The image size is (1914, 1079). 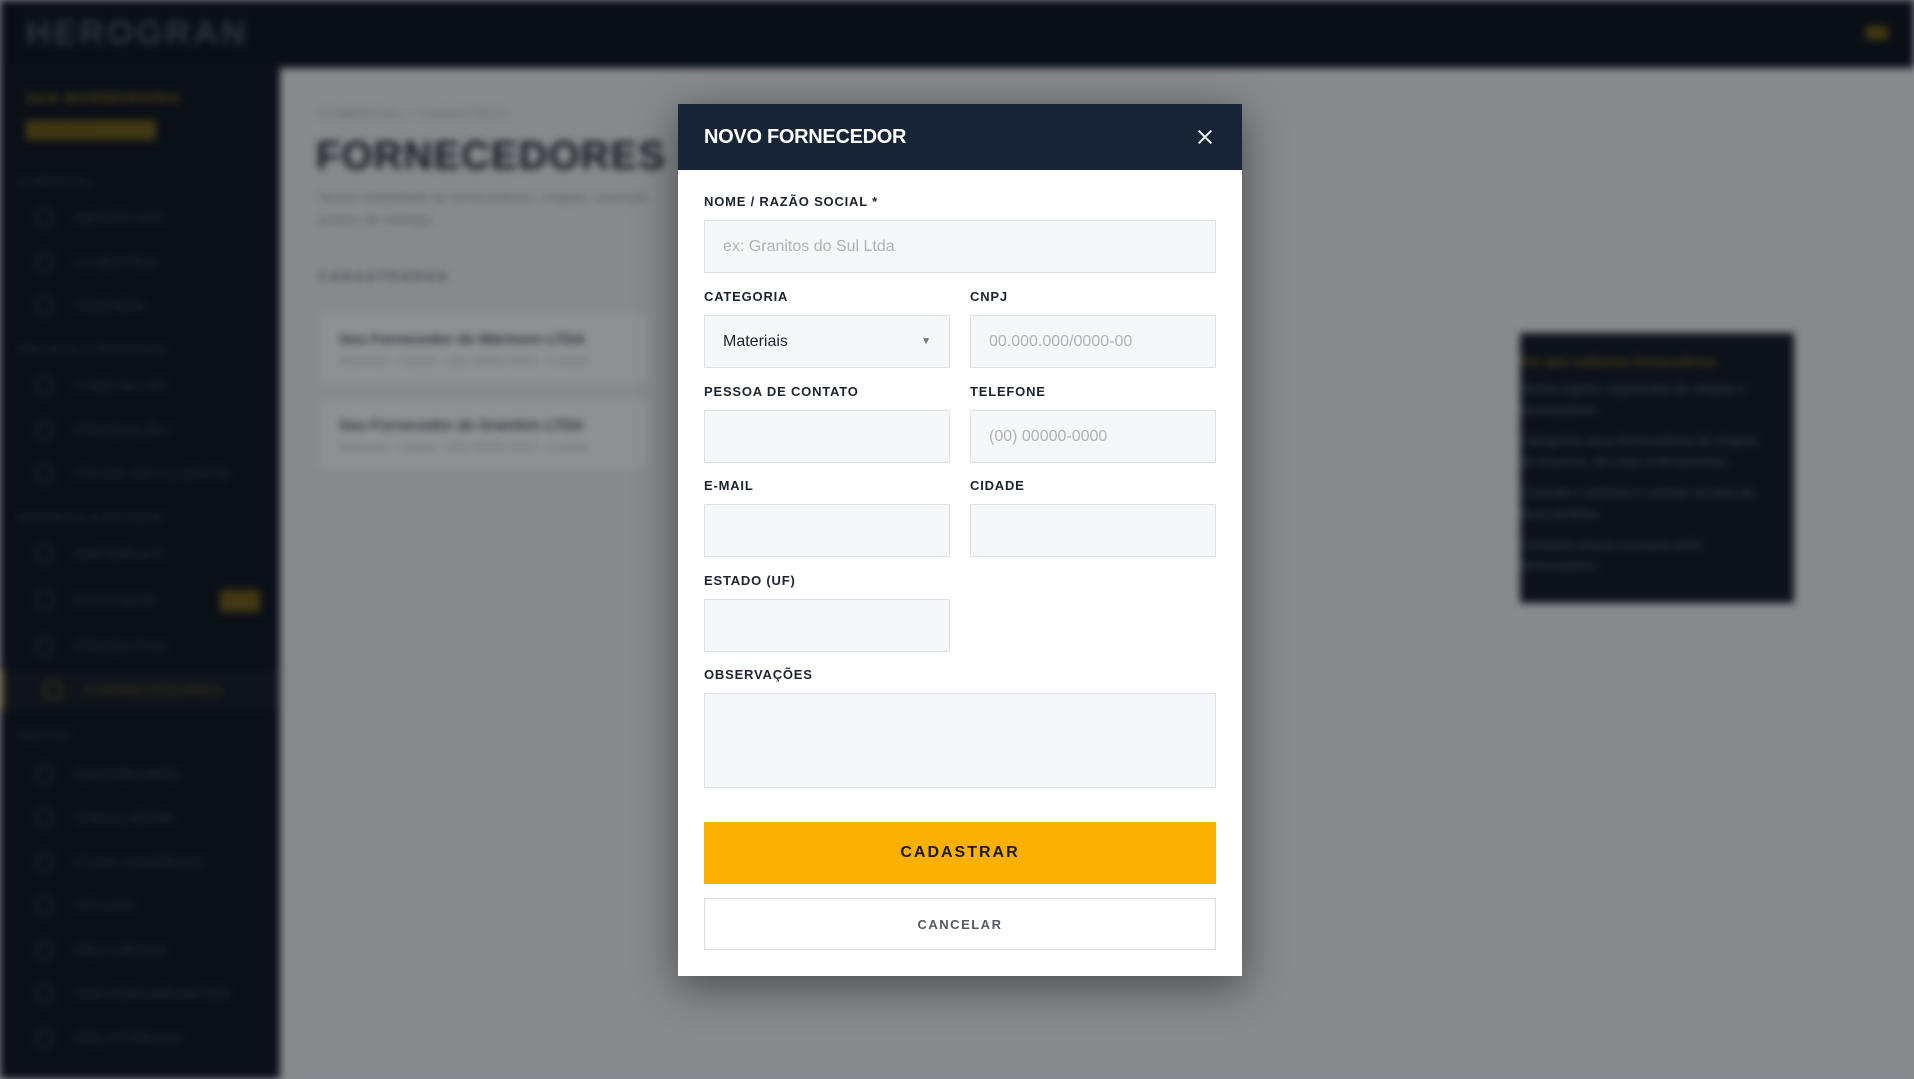 I want to click on contact-field-group: PESSOA DE CONTATO, so click(x=827, y=423).